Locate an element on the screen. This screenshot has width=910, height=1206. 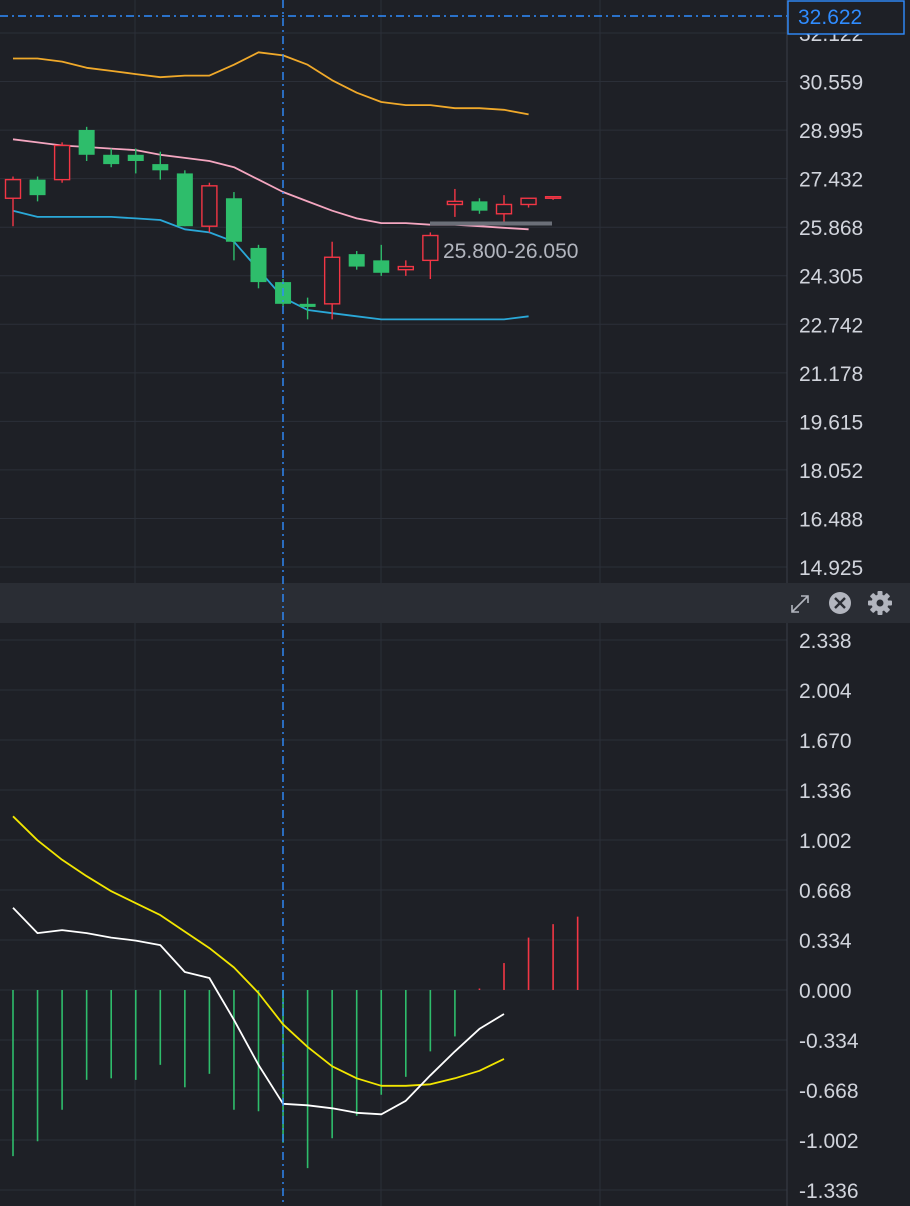
macd-tick-label: 0.668 is located at coordinates (825, 891).